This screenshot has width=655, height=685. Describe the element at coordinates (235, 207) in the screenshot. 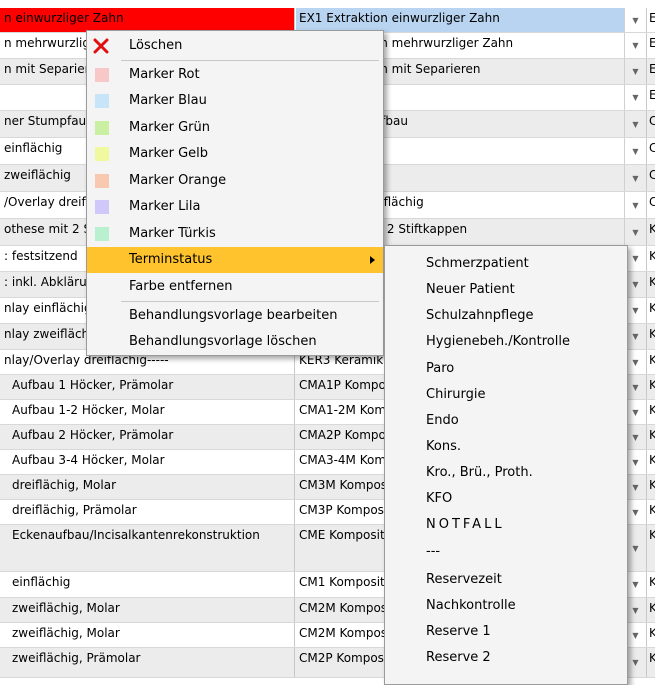

I see `menu-item-marker-lila: Marker Lila` at that location.